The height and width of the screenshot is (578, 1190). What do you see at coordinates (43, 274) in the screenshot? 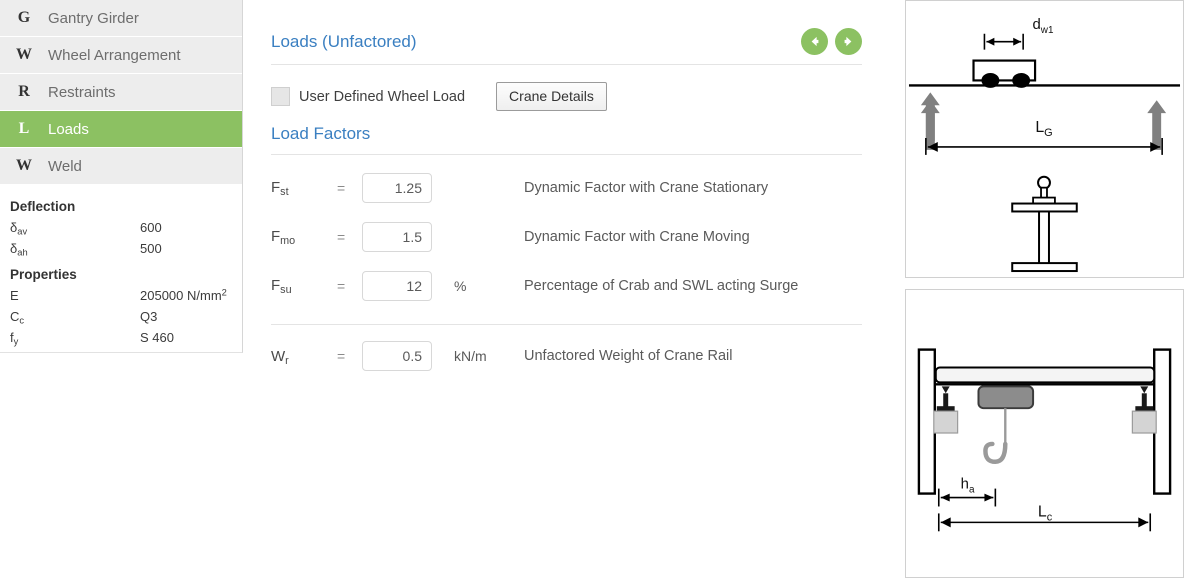
I see `properties-heading: Properties` at bounding box center [43, 274].